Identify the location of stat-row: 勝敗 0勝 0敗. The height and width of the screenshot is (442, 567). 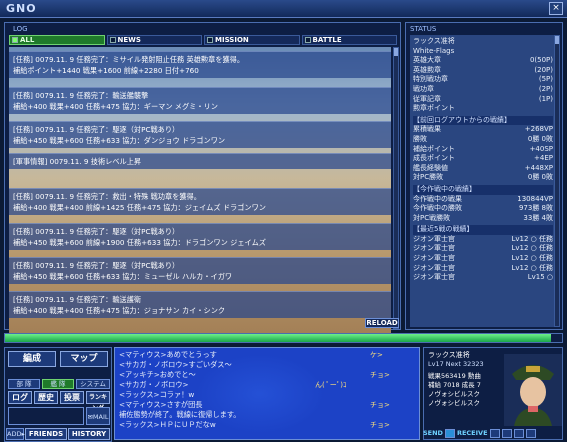
(483, 138).